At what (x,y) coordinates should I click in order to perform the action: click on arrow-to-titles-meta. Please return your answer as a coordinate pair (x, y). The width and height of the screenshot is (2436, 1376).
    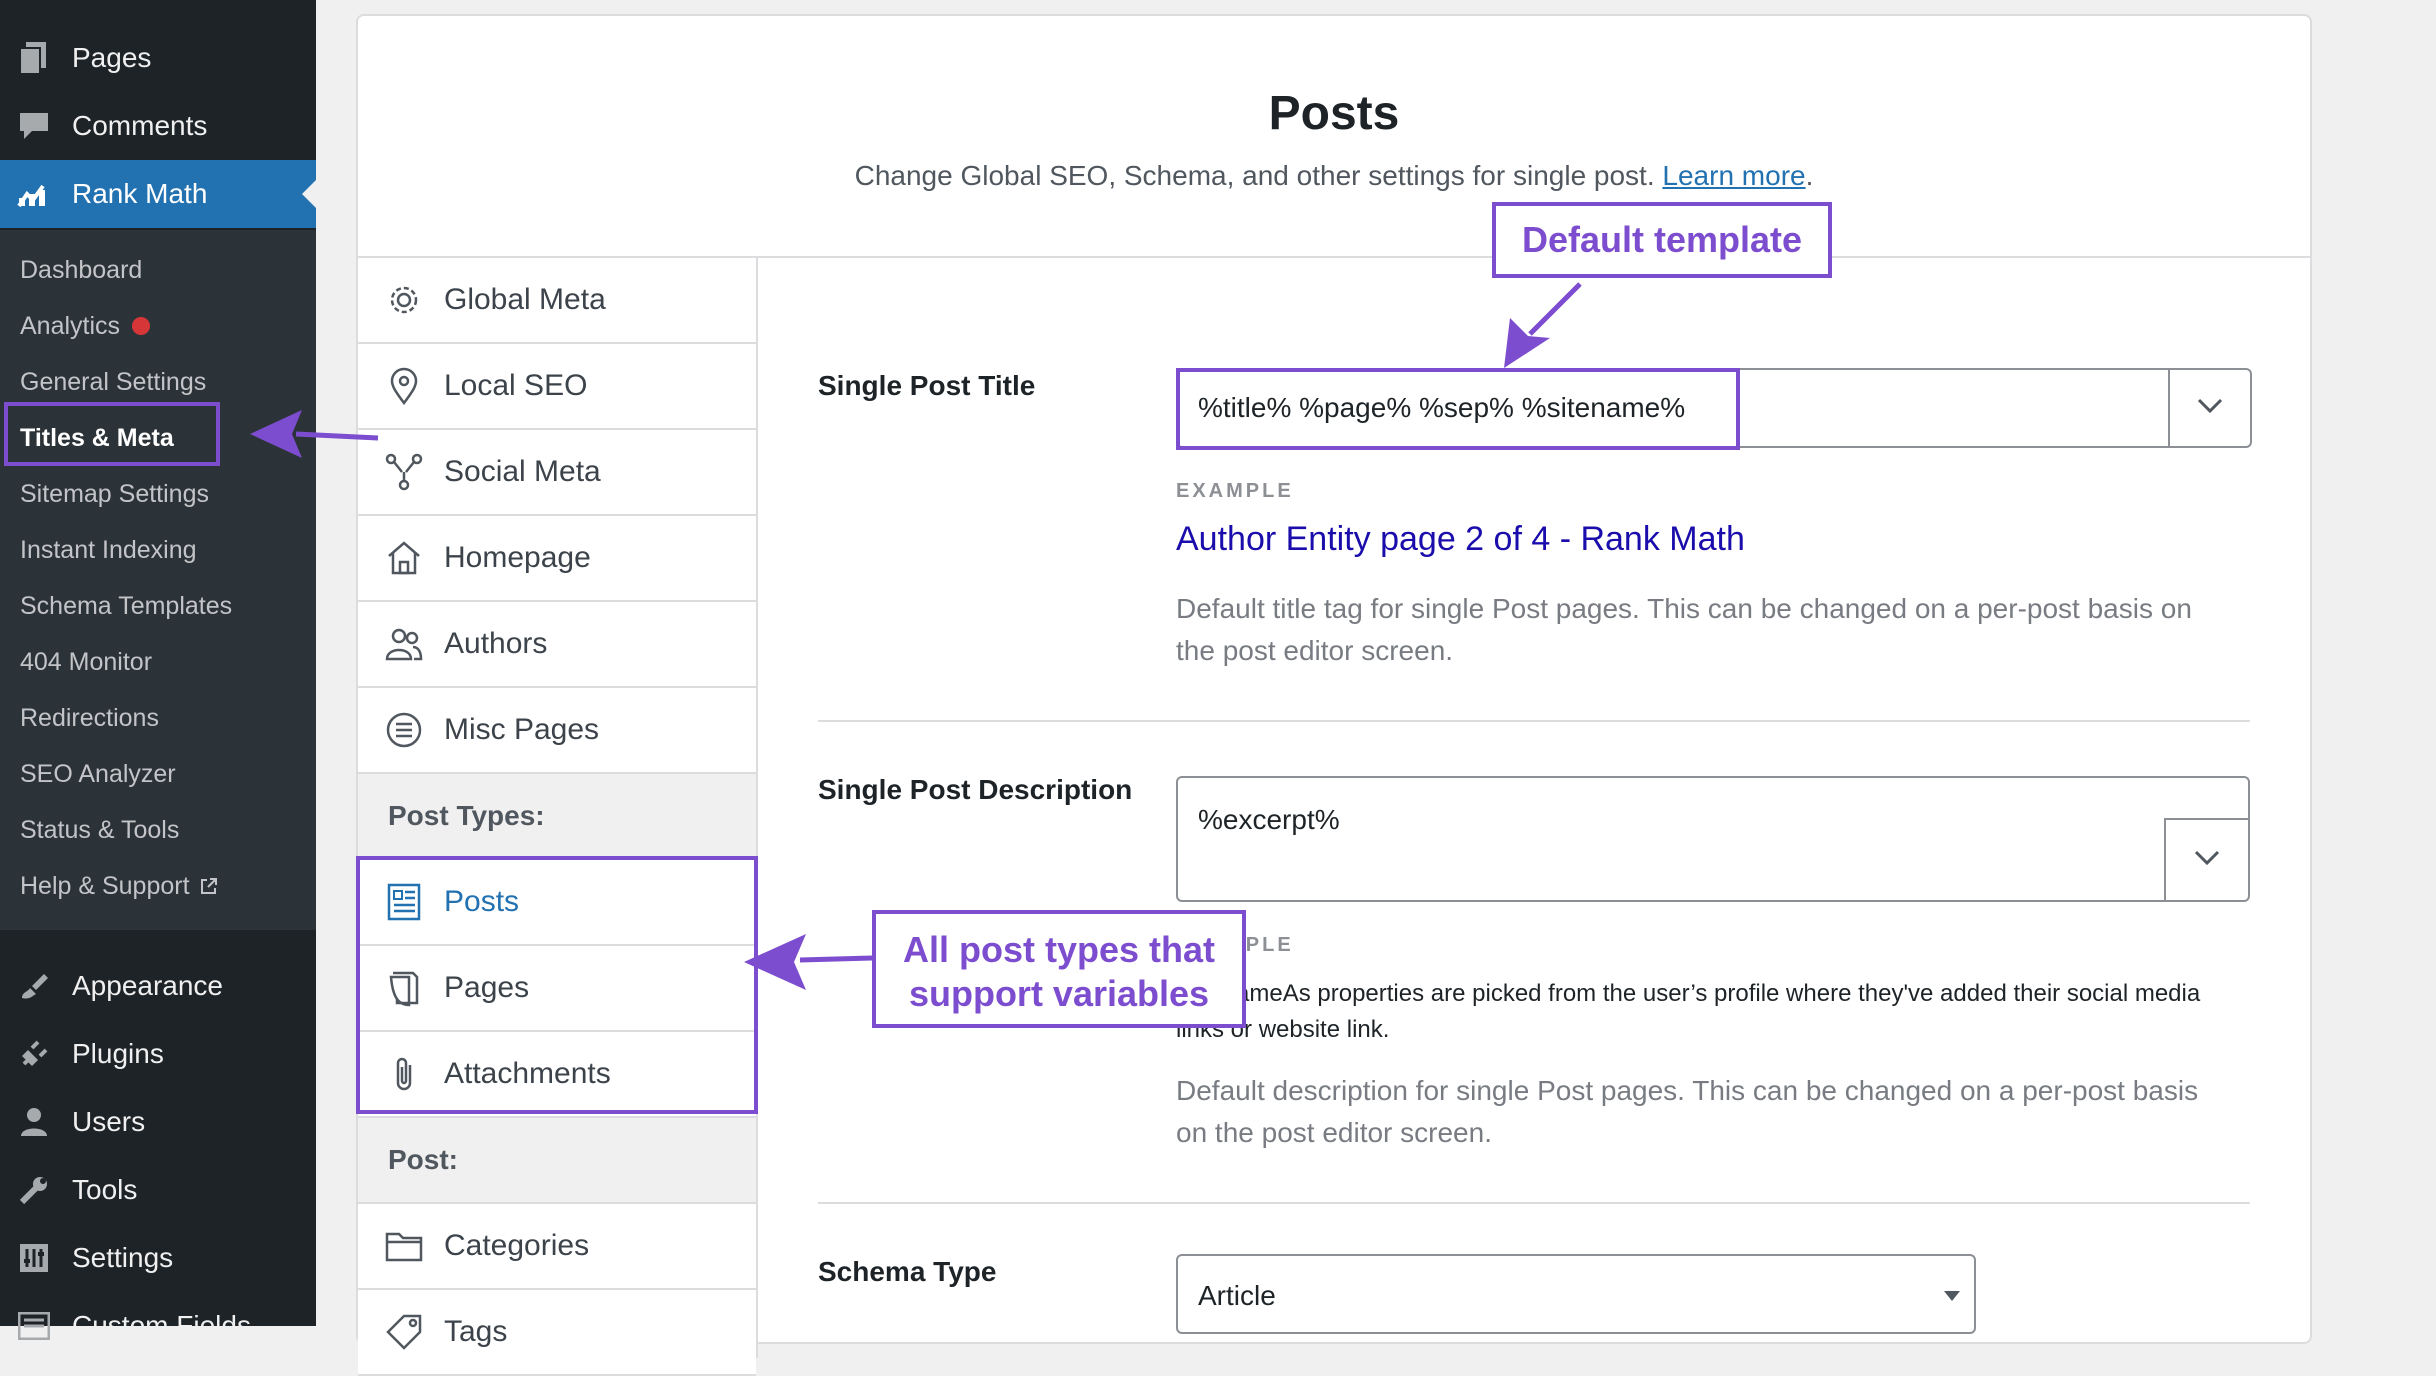
    Looking at the image, I should click on (337, 436).